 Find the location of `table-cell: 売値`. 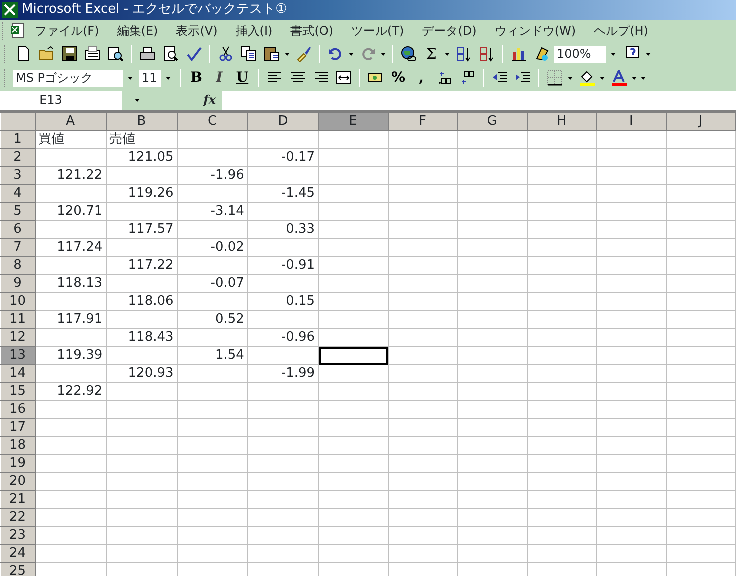

table-cell: 売値 is located at coordinates (142, 139).